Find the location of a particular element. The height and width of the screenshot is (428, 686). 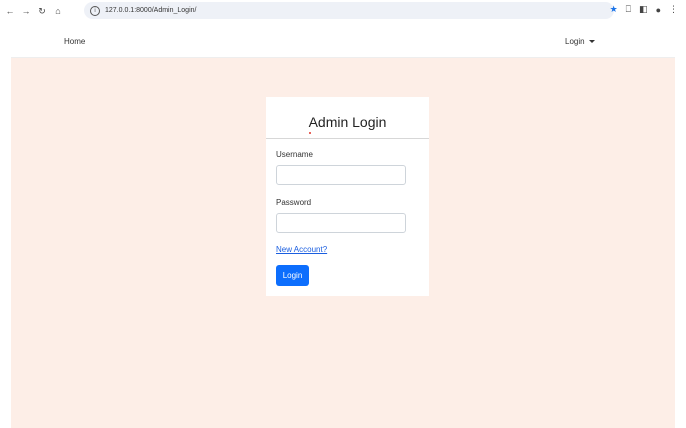

caret-down-icon is located at coordinates (591, 41).